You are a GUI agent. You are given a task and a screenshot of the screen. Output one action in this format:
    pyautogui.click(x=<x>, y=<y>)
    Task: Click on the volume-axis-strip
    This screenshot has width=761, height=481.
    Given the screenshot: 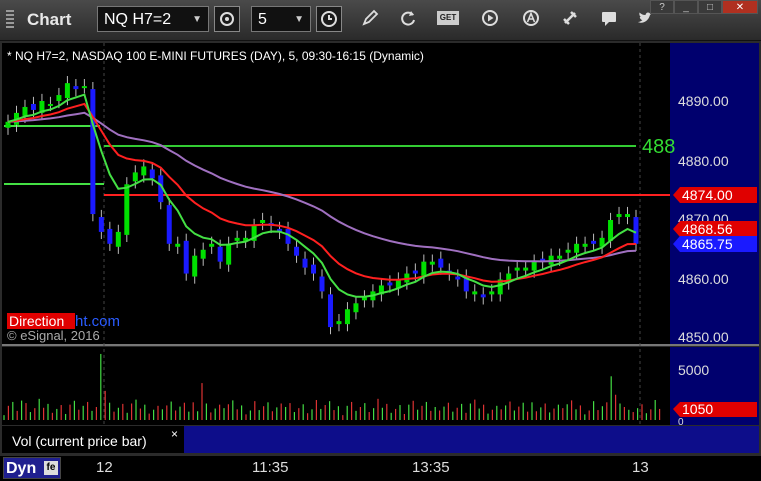 What is the action you would take?
    pyautogui.click(x=714, y=439)
    